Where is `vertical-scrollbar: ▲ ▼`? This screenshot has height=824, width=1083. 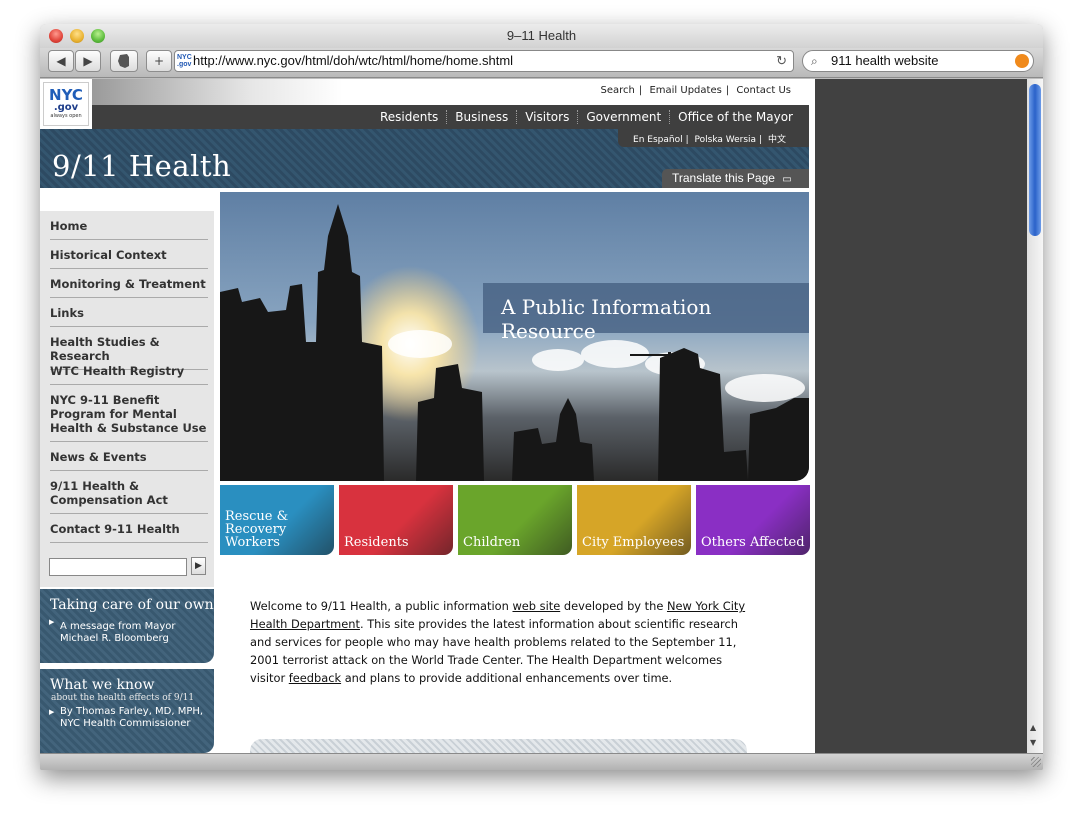
vertical-scrollbar: ▲ ▼ is located at coordinates (1035, 416).